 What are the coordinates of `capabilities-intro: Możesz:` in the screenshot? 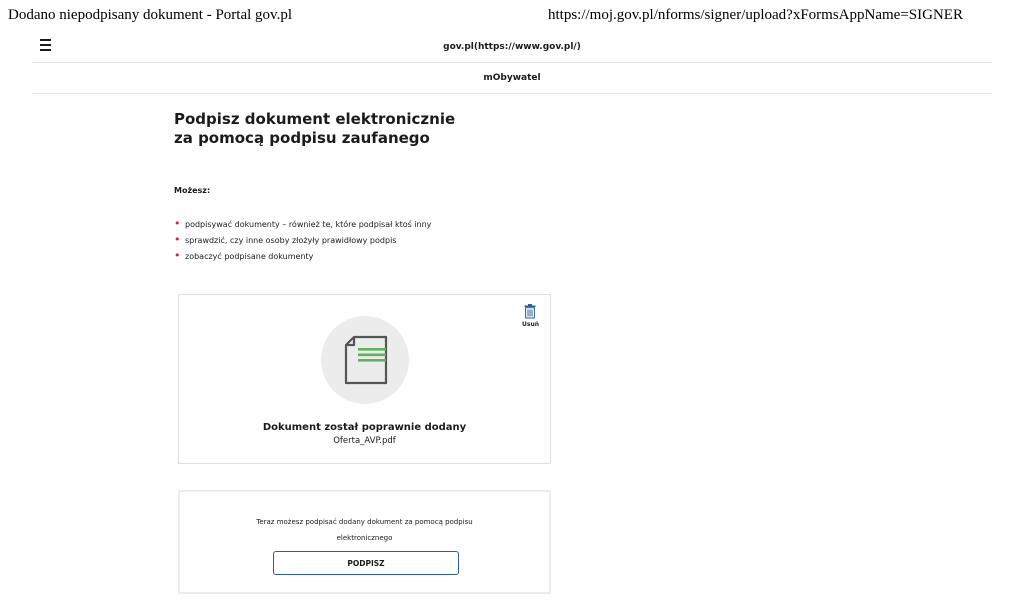 It's located at (192, 190).